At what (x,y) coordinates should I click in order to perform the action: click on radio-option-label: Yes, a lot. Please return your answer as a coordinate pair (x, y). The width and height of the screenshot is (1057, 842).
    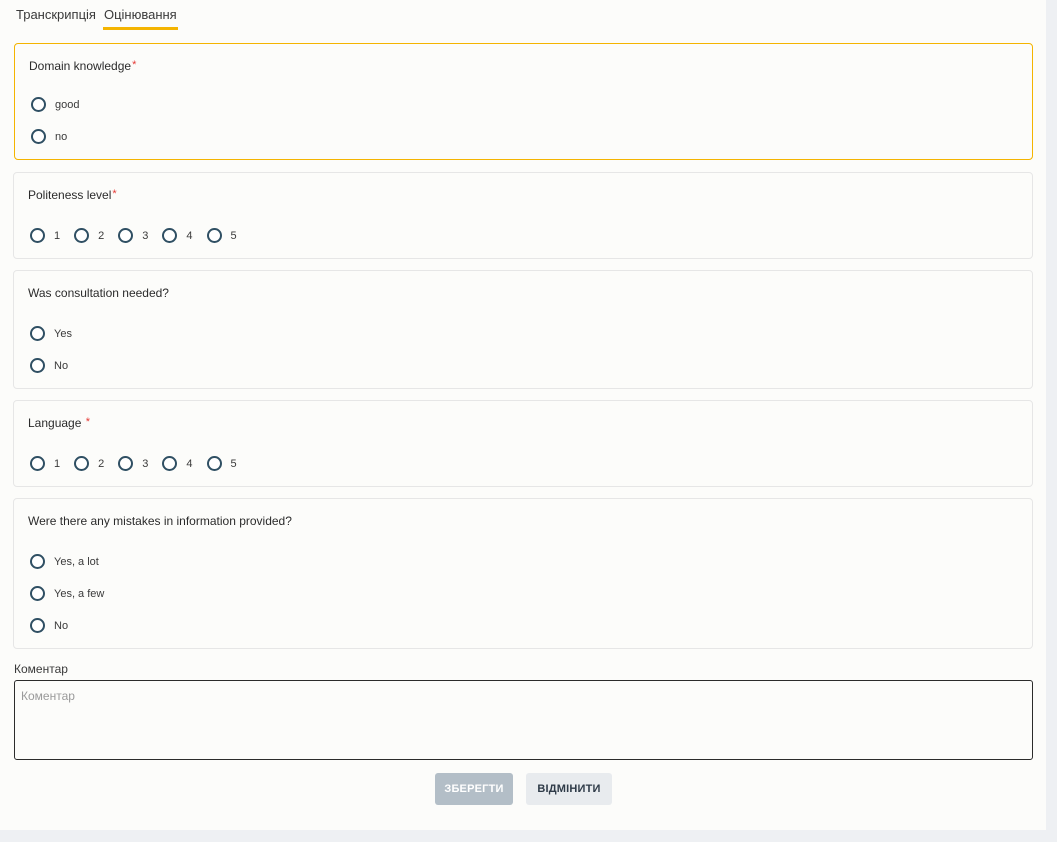
    Looking at the image, I should click on (76, 561).